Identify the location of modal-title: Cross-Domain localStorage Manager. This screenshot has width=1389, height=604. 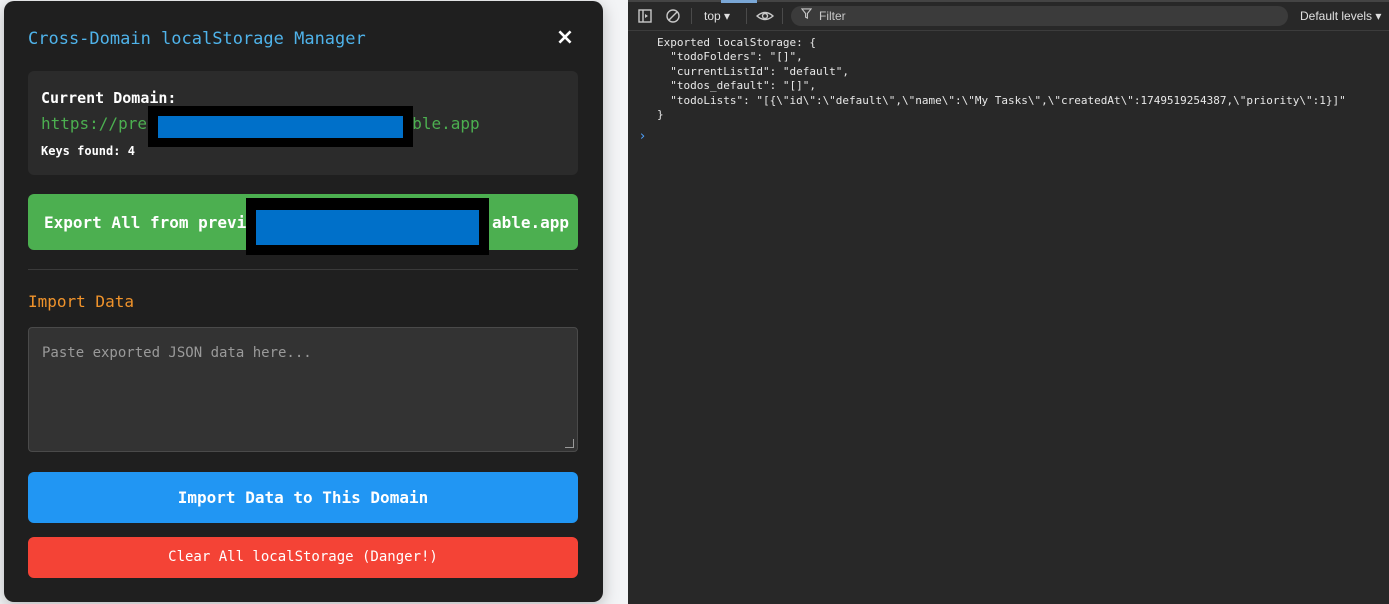
(197, 39).